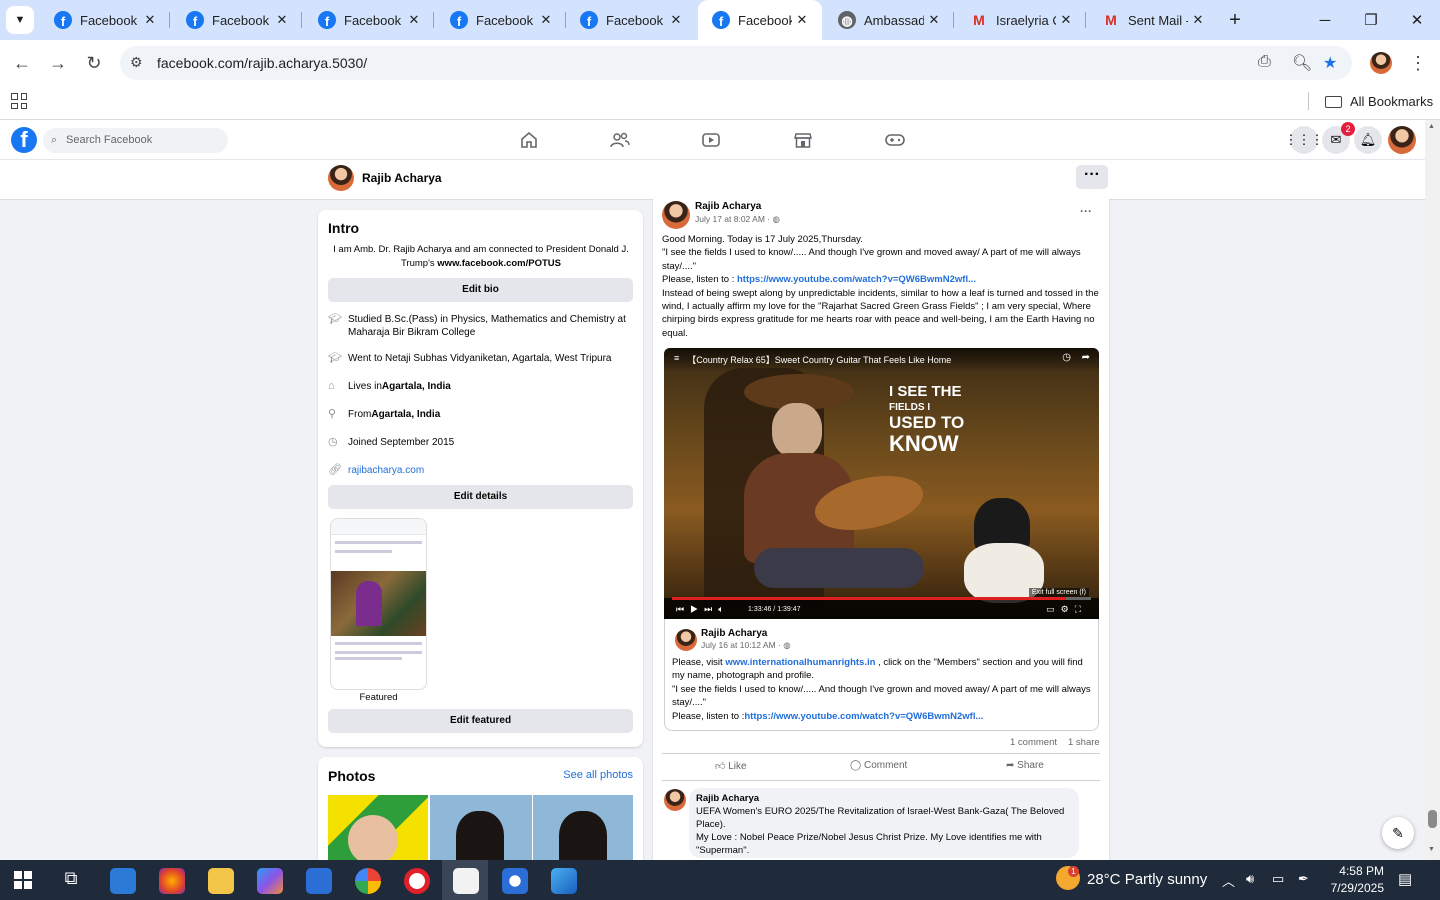 The width and height of the screenshot is (1440, 900). What do you see at coordinates (1264, 62) in the screenshot?
I see `install-app-icon: ⎙` at bounding box center [1264, 62].